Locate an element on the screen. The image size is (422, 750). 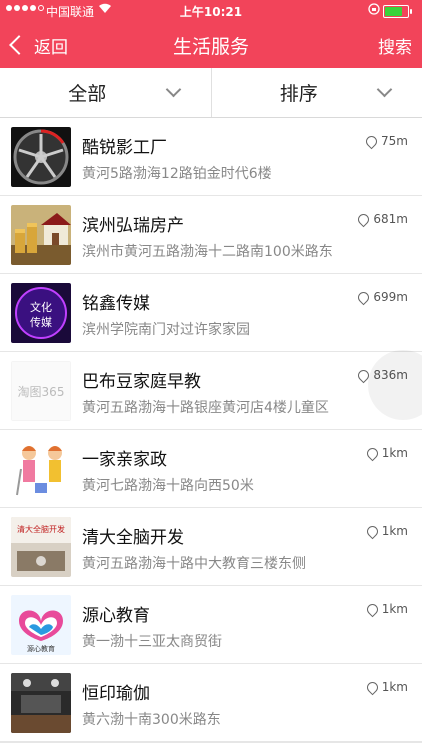
item-address: 黄河5路渤海12路铂金时代6楼 is located at coordinates (177, 174).